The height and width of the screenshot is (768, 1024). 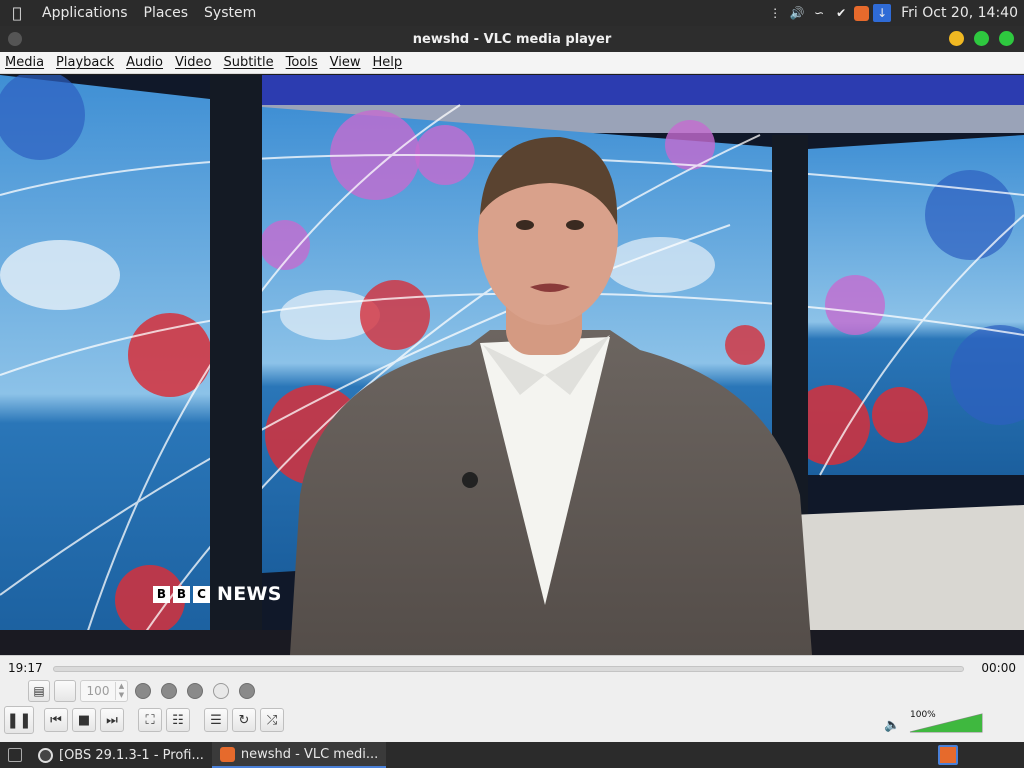 I want to click on playlist-icon: ☰, so click(x=216, y=720).